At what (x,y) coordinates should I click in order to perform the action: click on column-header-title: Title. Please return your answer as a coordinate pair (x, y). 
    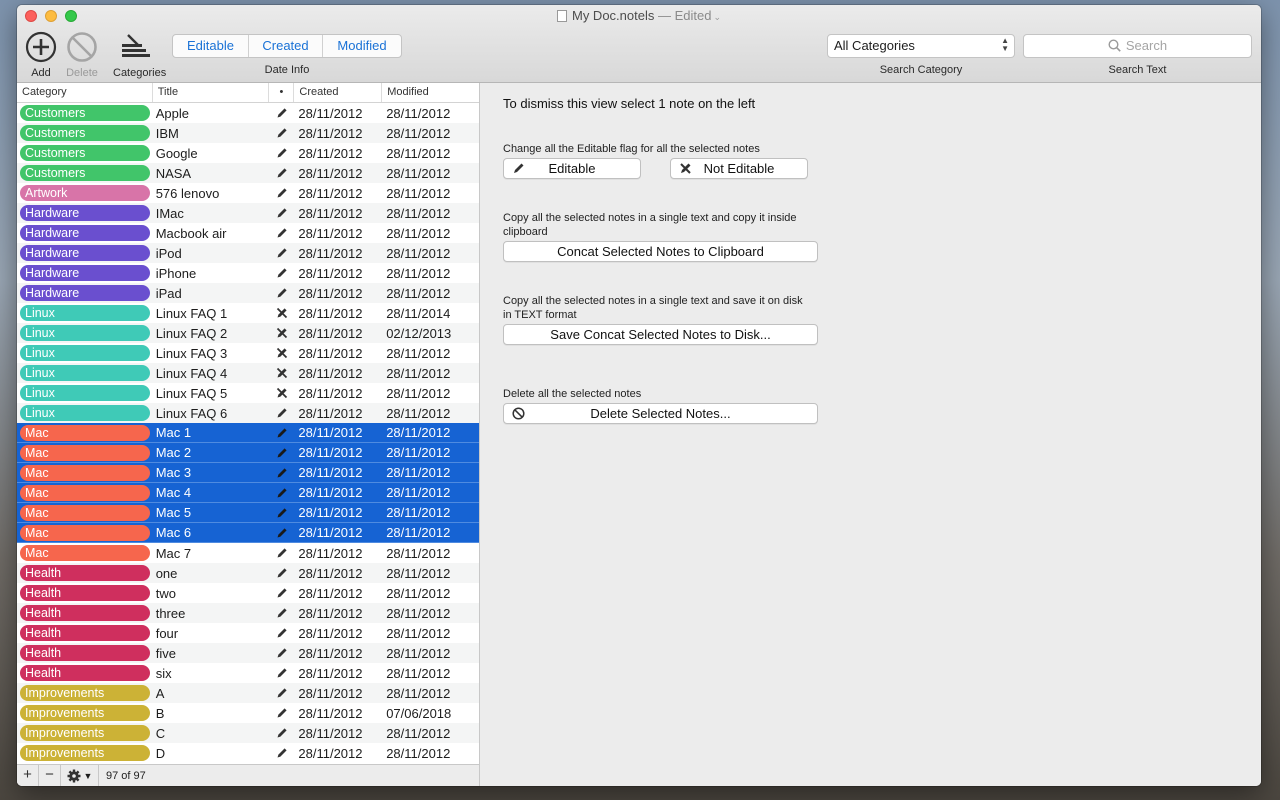
    Looking at the image, I should click on (211, 92).